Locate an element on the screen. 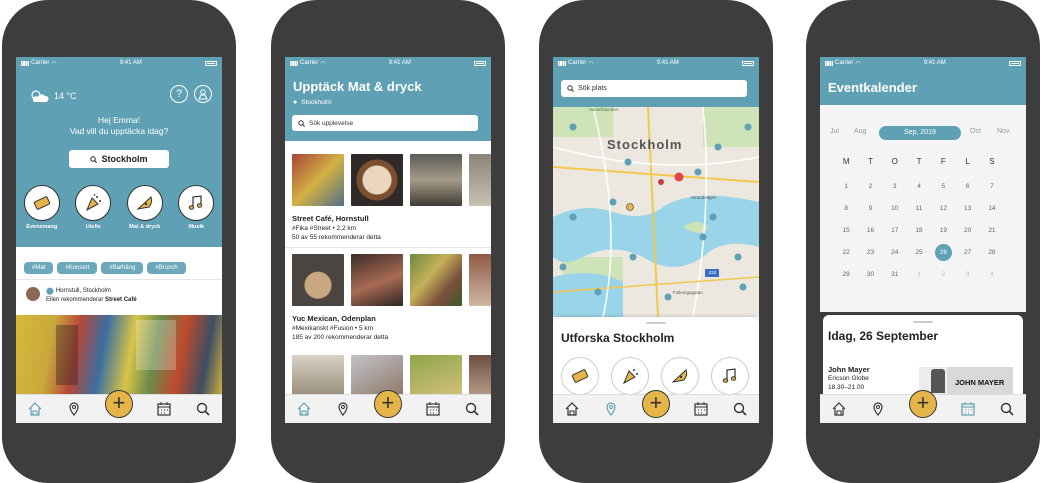  calendar-day: 23 is located at coordinates (870, 252).